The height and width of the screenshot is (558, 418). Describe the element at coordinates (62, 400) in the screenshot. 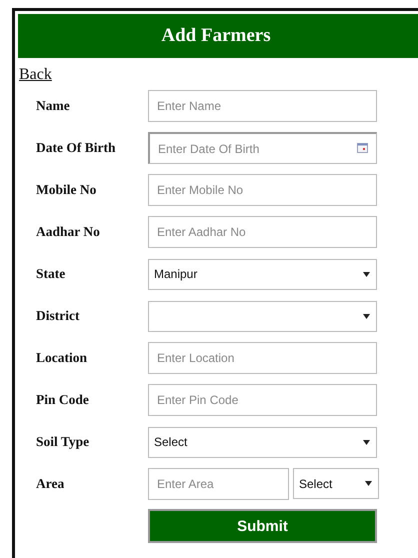

I see `field-label: Pin Code` at that location.